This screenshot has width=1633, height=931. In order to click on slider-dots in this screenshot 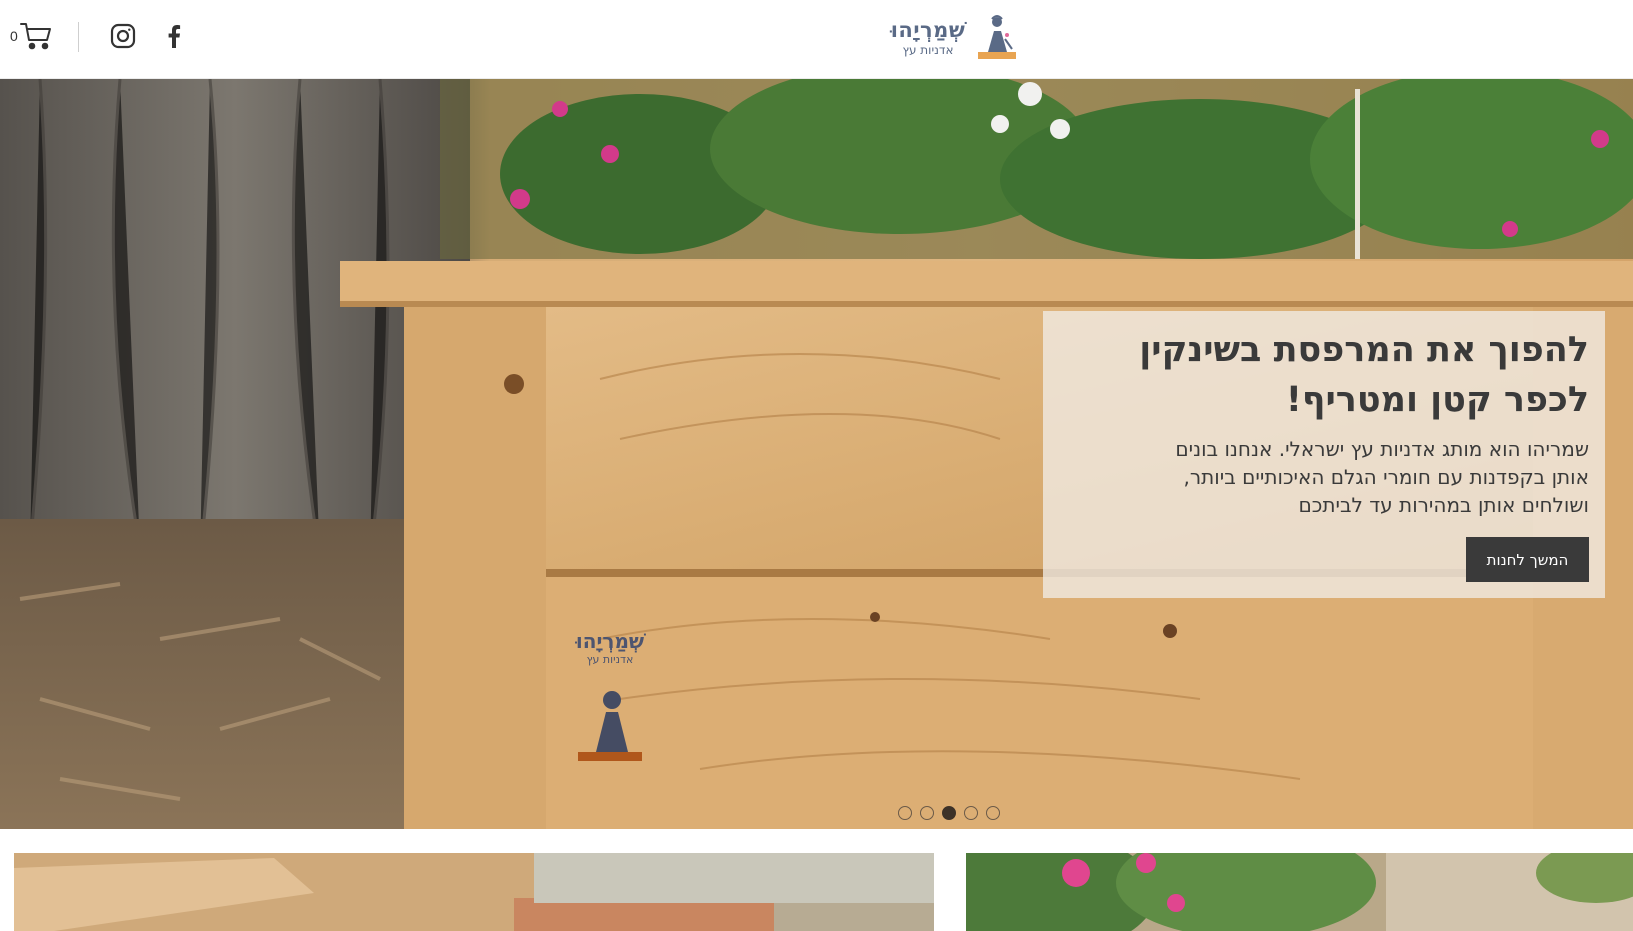, I will do `click(949, 813)`.